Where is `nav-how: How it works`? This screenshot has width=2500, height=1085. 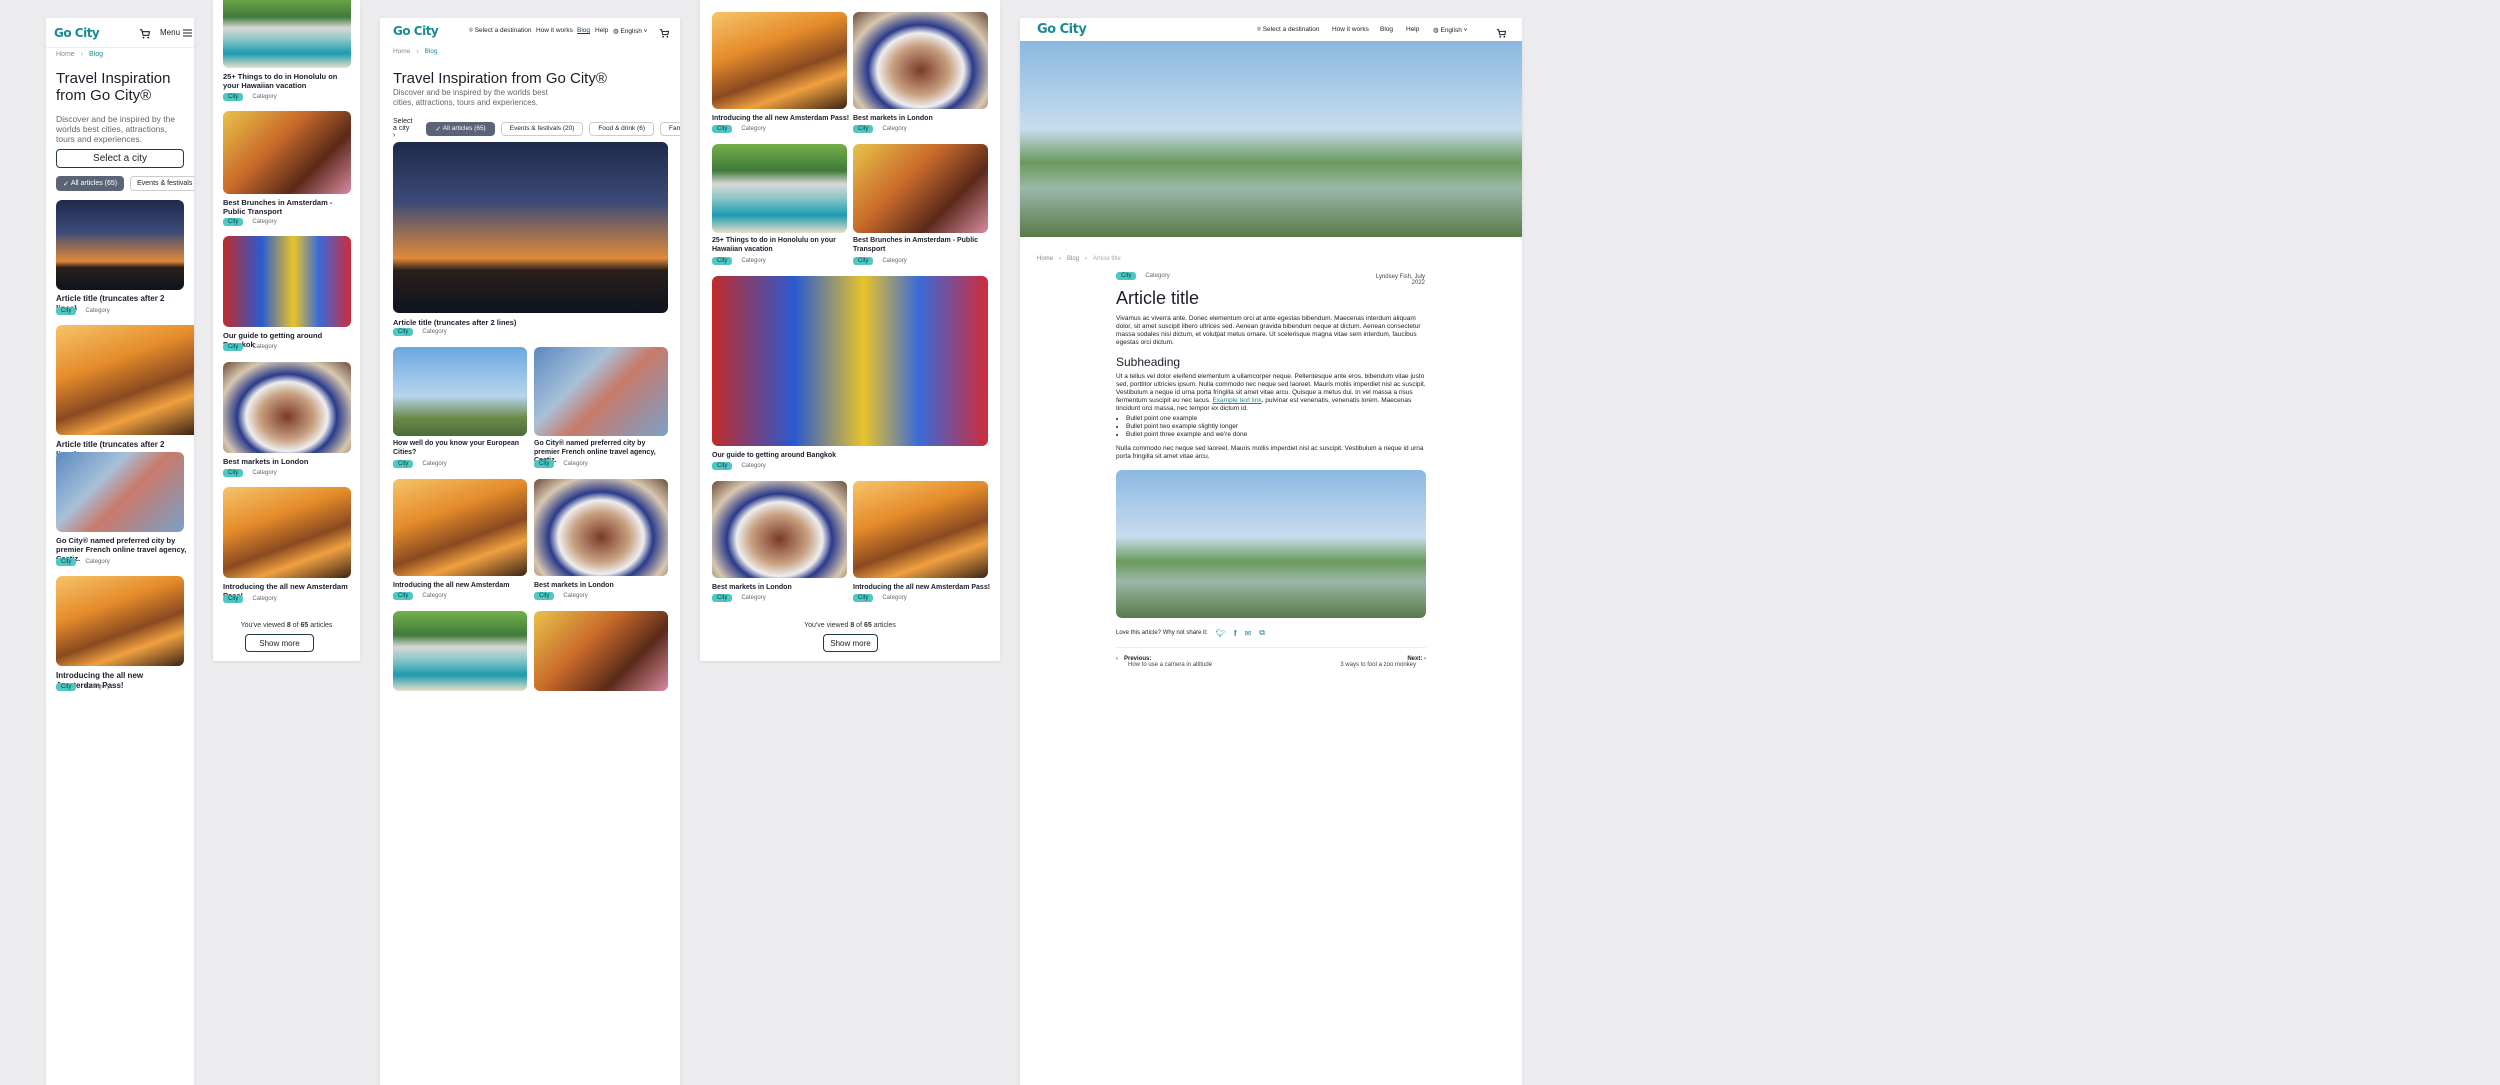
nav-how: How it works is located at coordinates (554, 30).